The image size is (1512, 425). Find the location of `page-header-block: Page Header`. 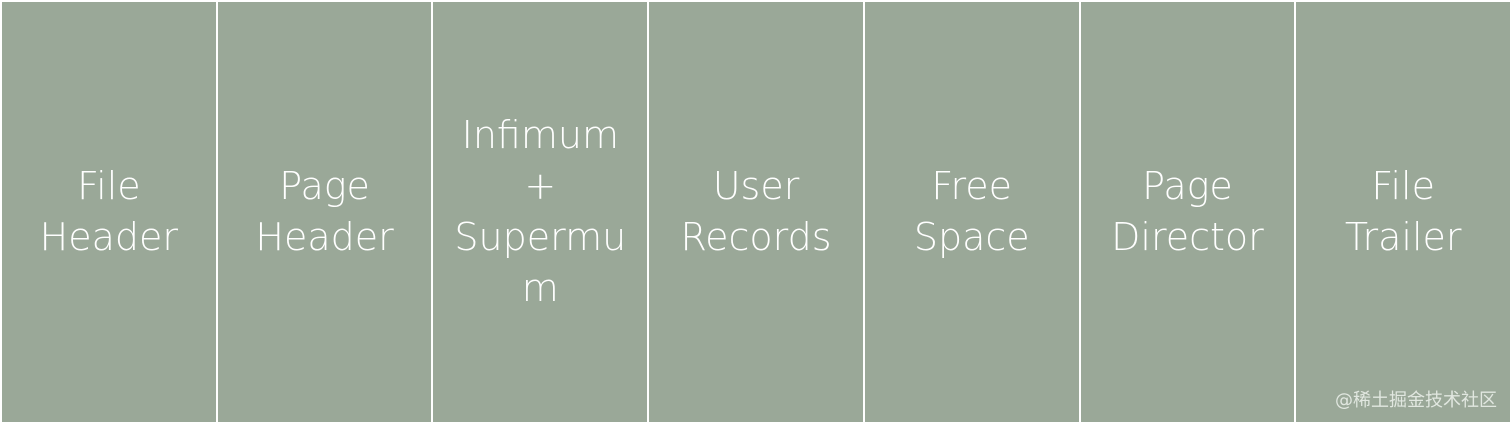

page-header-block: Page Header is located at coordinates (324, 212).